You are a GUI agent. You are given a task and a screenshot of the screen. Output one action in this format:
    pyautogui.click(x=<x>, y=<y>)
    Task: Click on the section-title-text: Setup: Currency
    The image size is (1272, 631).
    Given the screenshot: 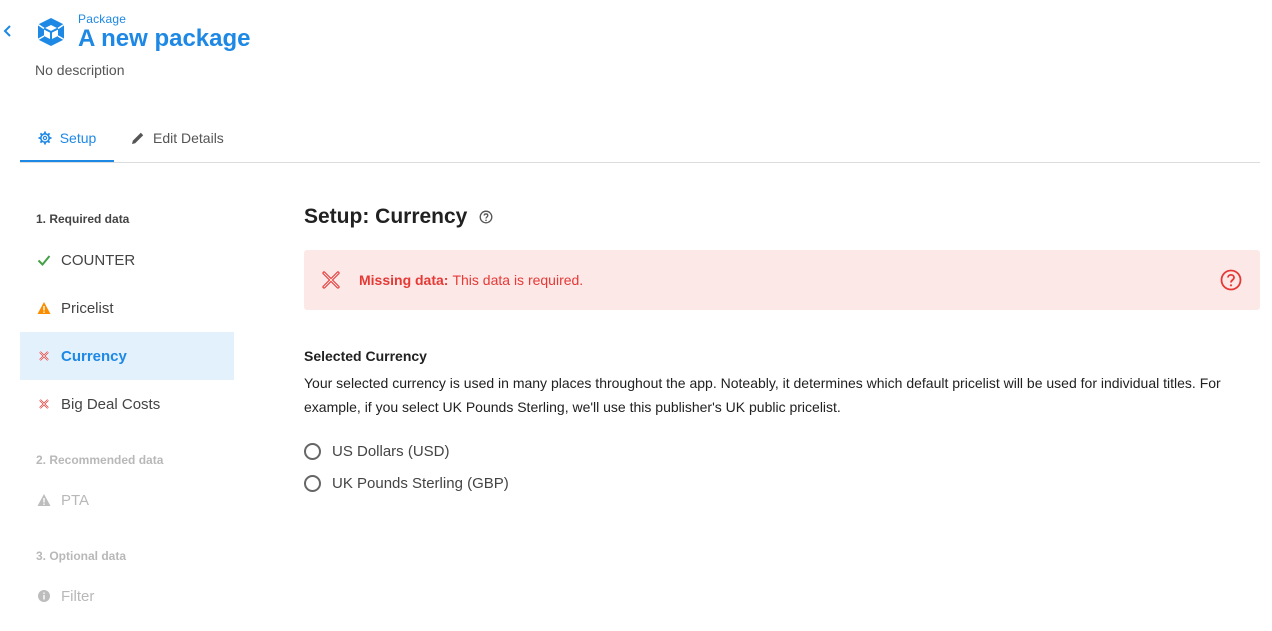 What is the action you would take?
    pyautogui.click(x=386, y=216)
    